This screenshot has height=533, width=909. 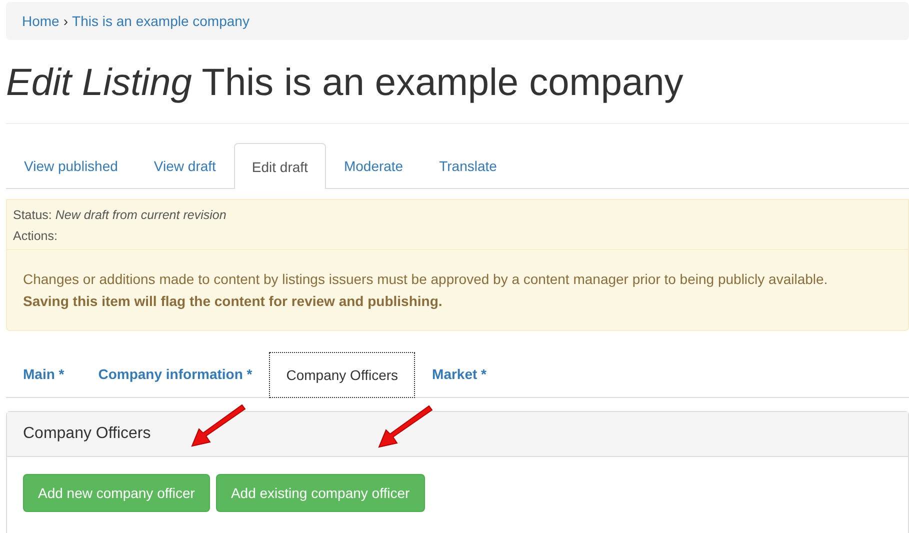 I want to click on tab: Translate, so click(x=468, y=165).